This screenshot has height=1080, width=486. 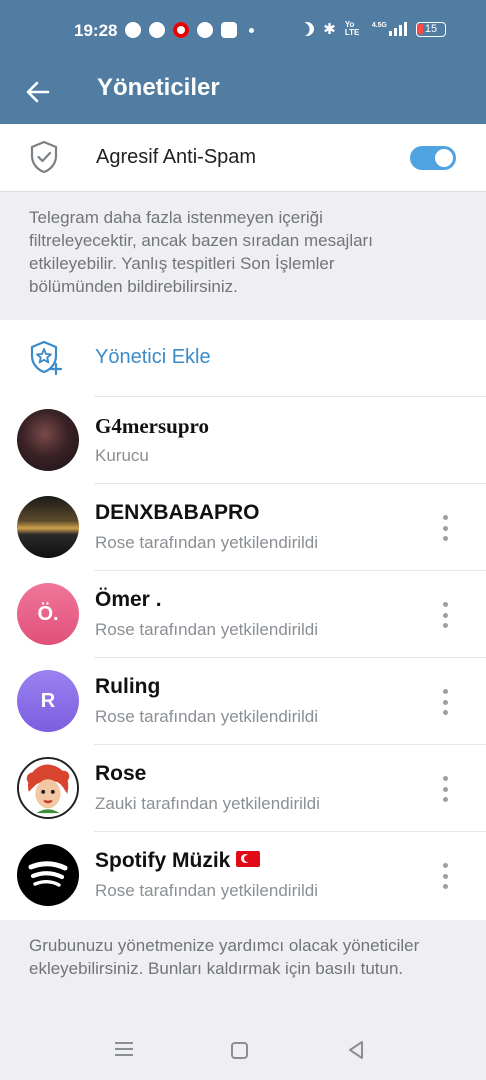 What do you see at coordinates (48, 614) in the screenshot?
I see `admin-avatar: Ö.` at bounding box center [48, 614].